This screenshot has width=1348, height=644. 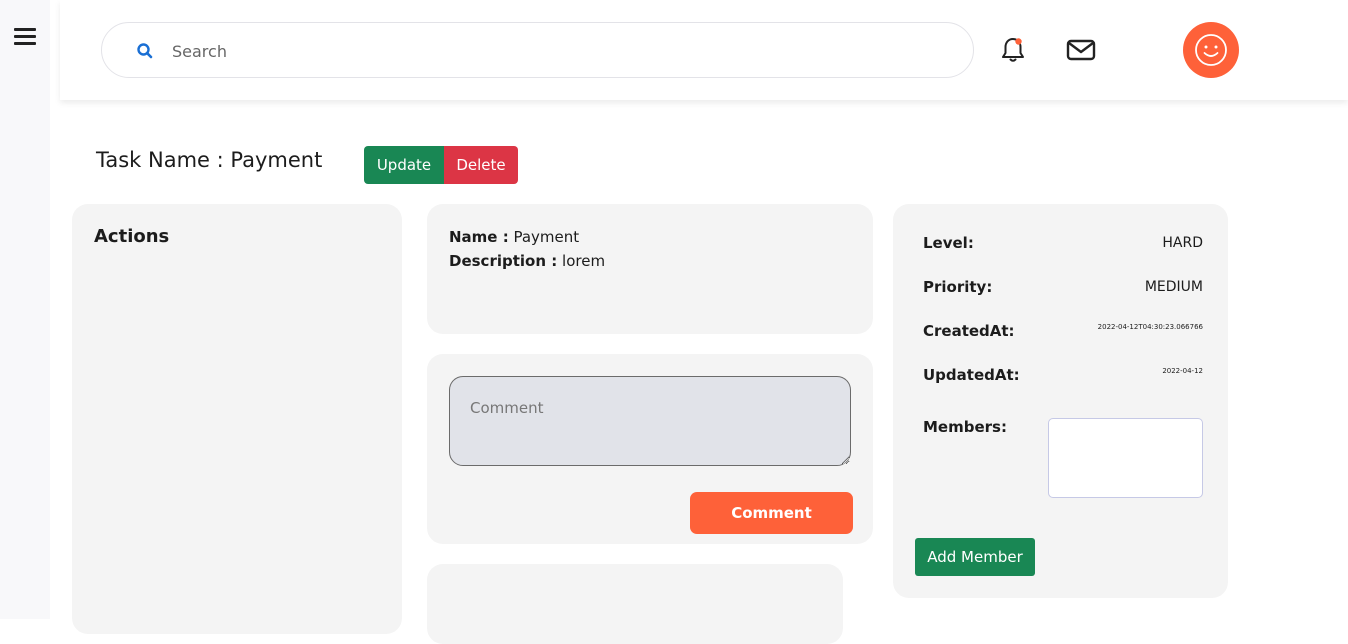 I want to click on add-member-button: Add Member, so click(x=975, y=557).